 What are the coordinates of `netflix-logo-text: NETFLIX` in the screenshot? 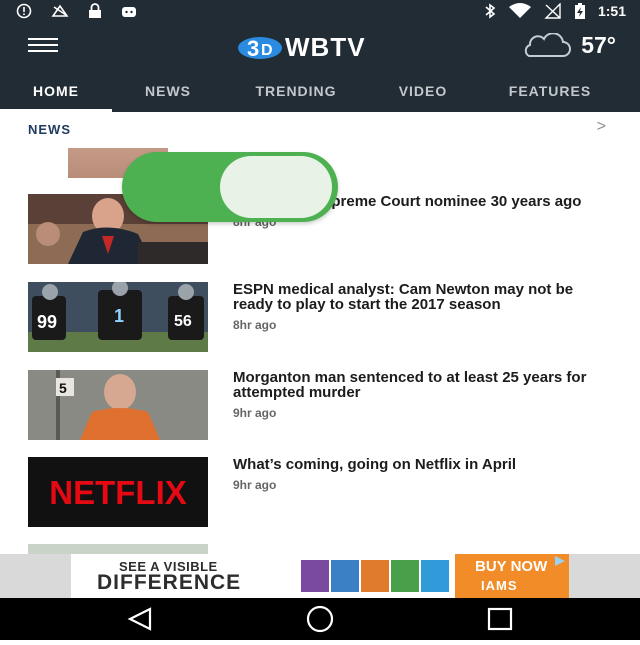 It's located at (118, 492).